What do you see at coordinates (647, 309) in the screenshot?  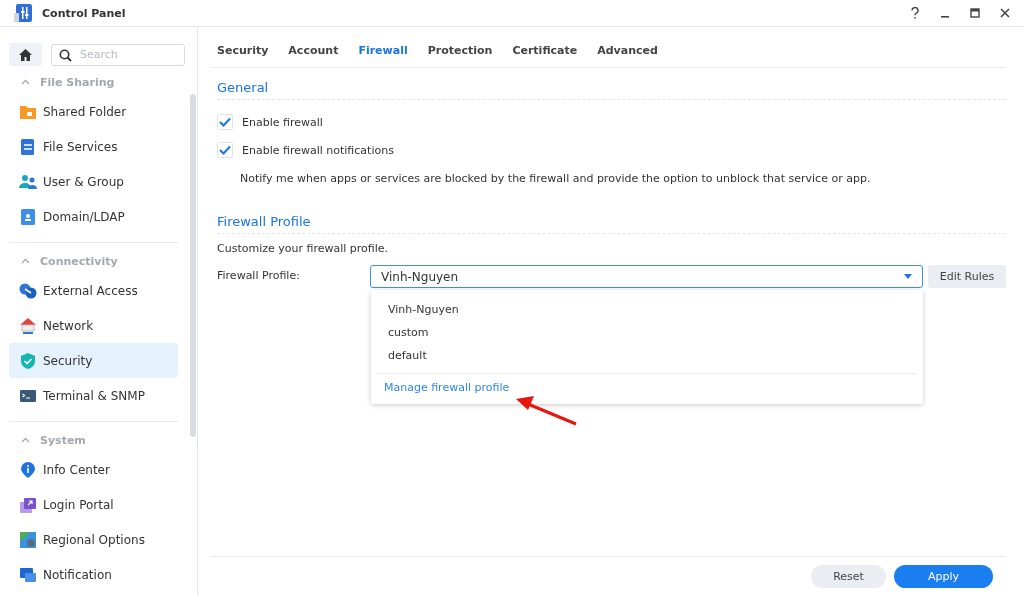 I see `dropdown-option: Vinh-Nguyen` at bounding box center [647, 309].